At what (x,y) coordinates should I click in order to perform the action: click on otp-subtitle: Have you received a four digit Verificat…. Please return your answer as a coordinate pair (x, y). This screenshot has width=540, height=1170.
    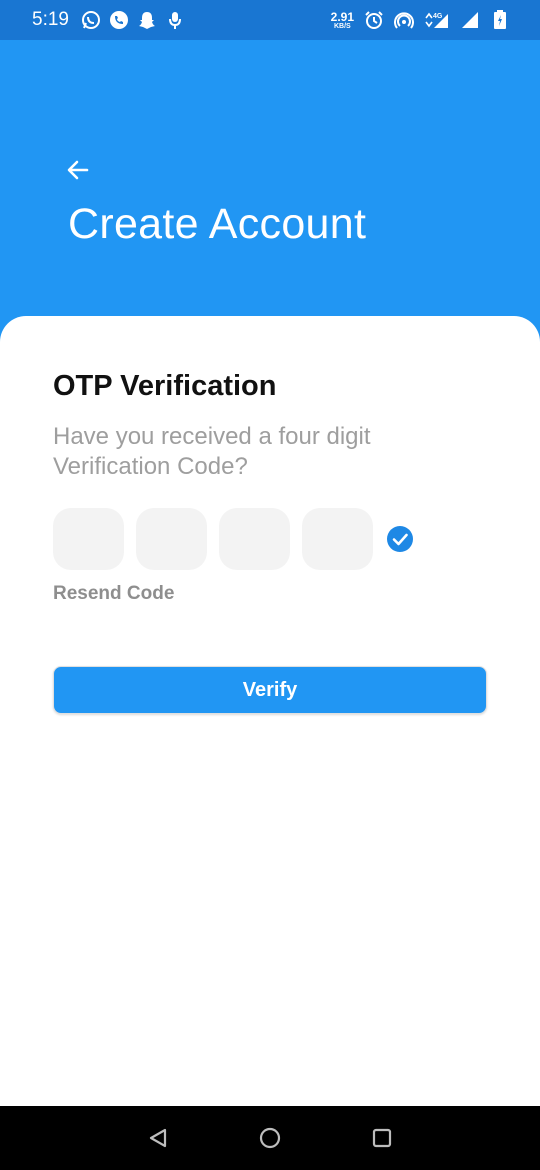
    Looking at the image, I should click on (212, 451).